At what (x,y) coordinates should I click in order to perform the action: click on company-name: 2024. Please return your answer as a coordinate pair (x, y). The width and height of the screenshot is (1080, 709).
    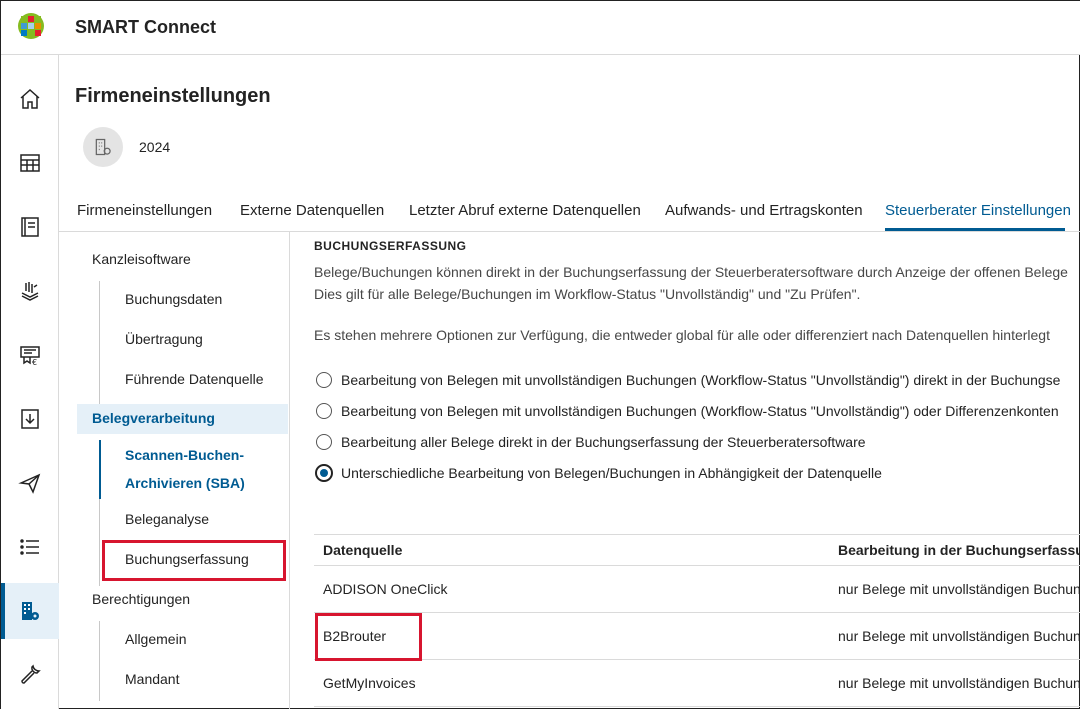
    Looking at the image, I should click on (155, 147).